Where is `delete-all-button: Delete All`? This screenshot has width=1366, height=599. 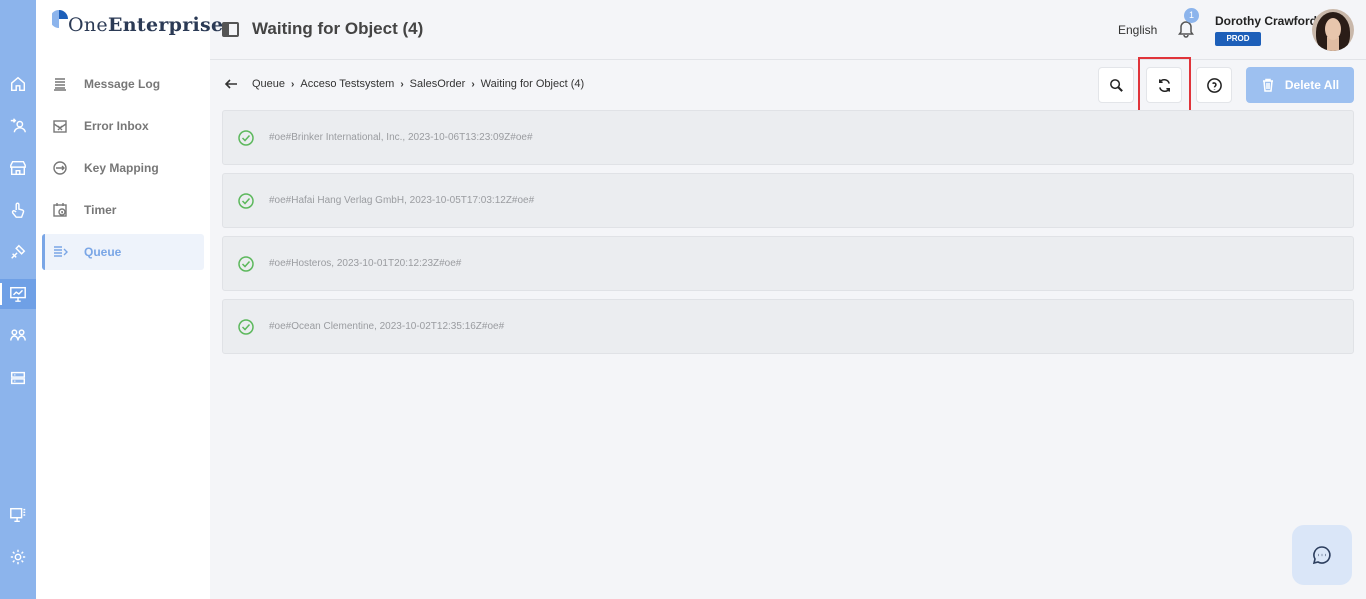 delete-all-button: Delete All is located at coordinates (1300, 85).